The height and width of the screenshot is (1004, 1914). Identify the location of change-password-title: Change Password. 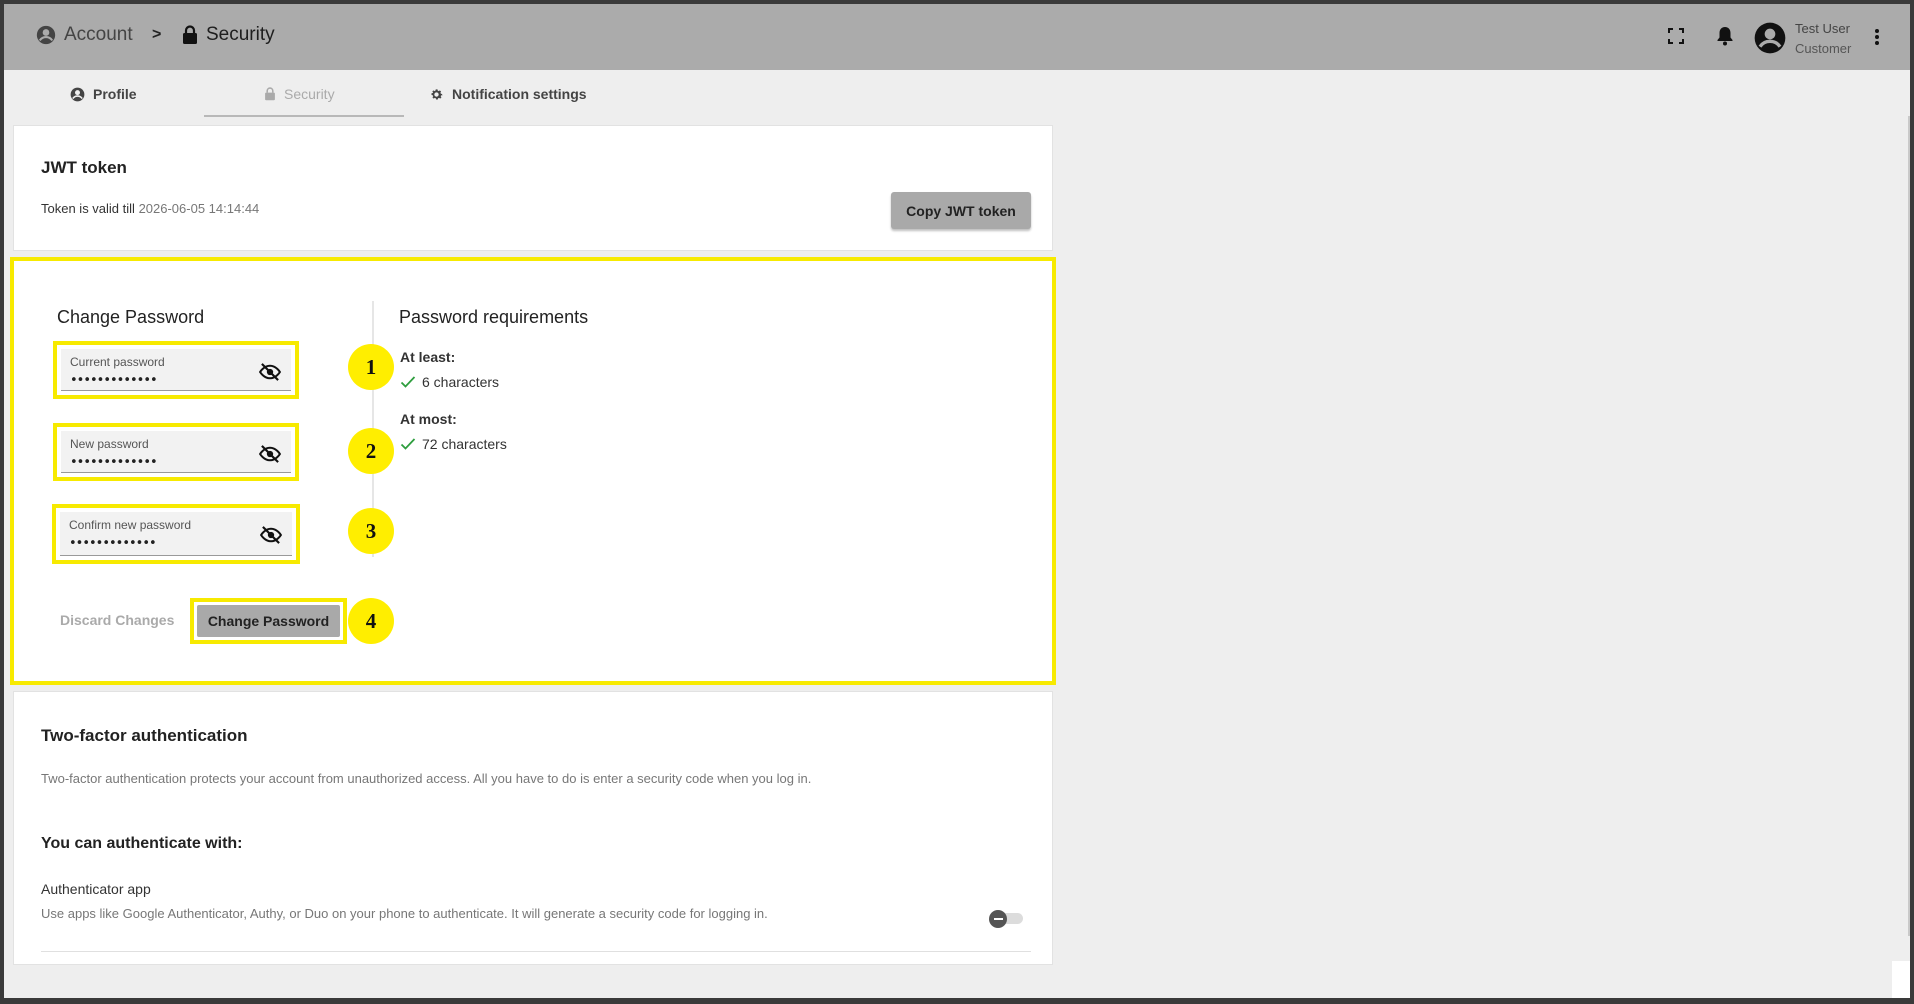
(131, 317).